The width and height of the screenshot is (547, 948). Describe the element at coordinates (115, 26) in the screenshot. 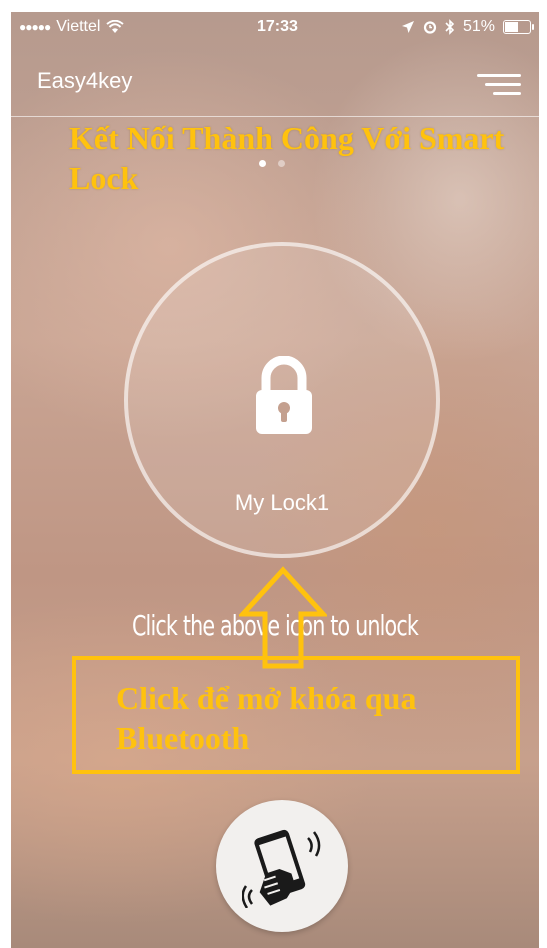

I see `wifi-icon` at that location.